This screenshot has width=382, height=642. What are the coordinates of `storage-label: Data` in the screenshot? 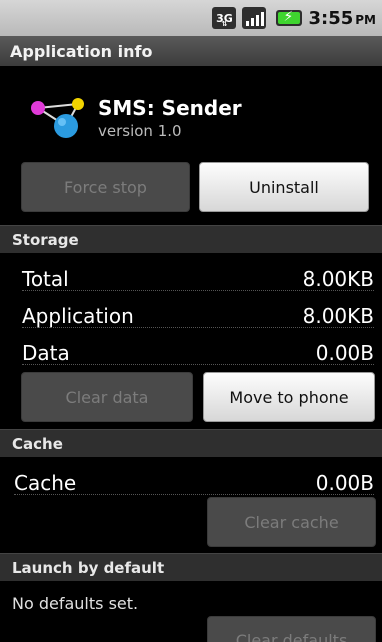 It's located at (46, 353).